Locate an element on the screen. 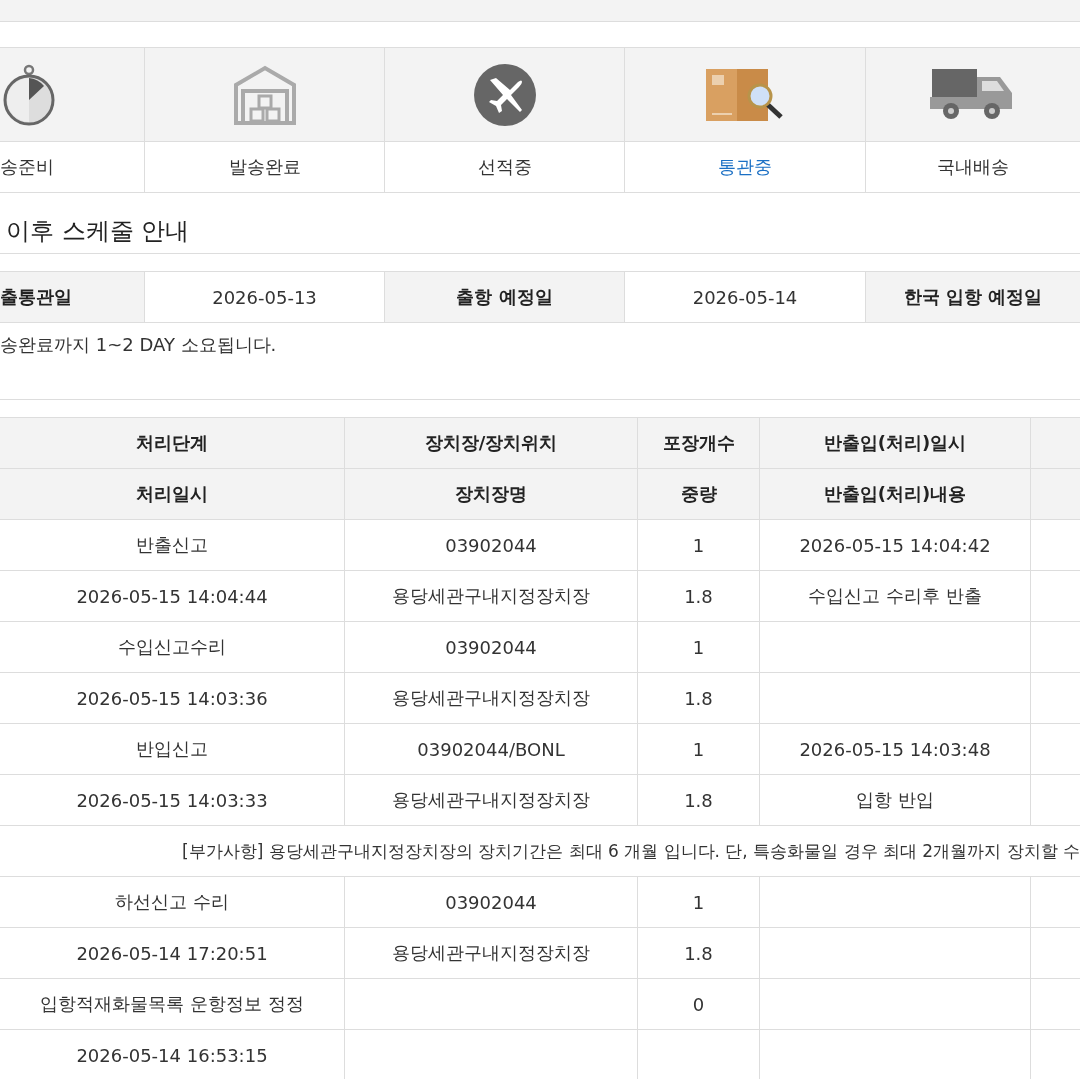 This screenshot has width=1080, height=1079. warehouse-icon is located at coordinates (264, 94).